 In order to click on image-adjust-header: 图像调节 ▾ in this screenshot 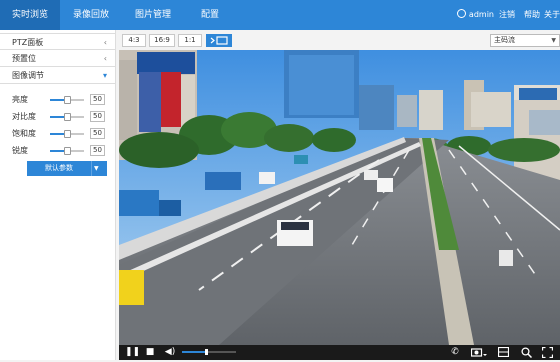, I will do `click(57, 75)`.